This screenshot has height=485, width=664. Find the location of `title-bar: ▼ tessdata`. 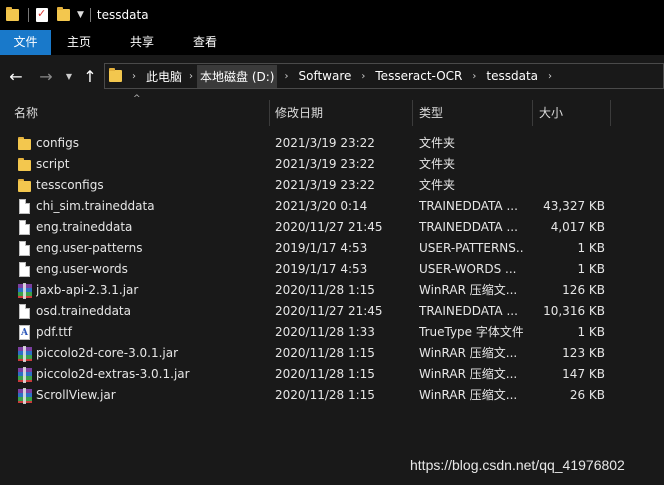

title-bar: ▼ tessdata is located at coordinates (332, 15).